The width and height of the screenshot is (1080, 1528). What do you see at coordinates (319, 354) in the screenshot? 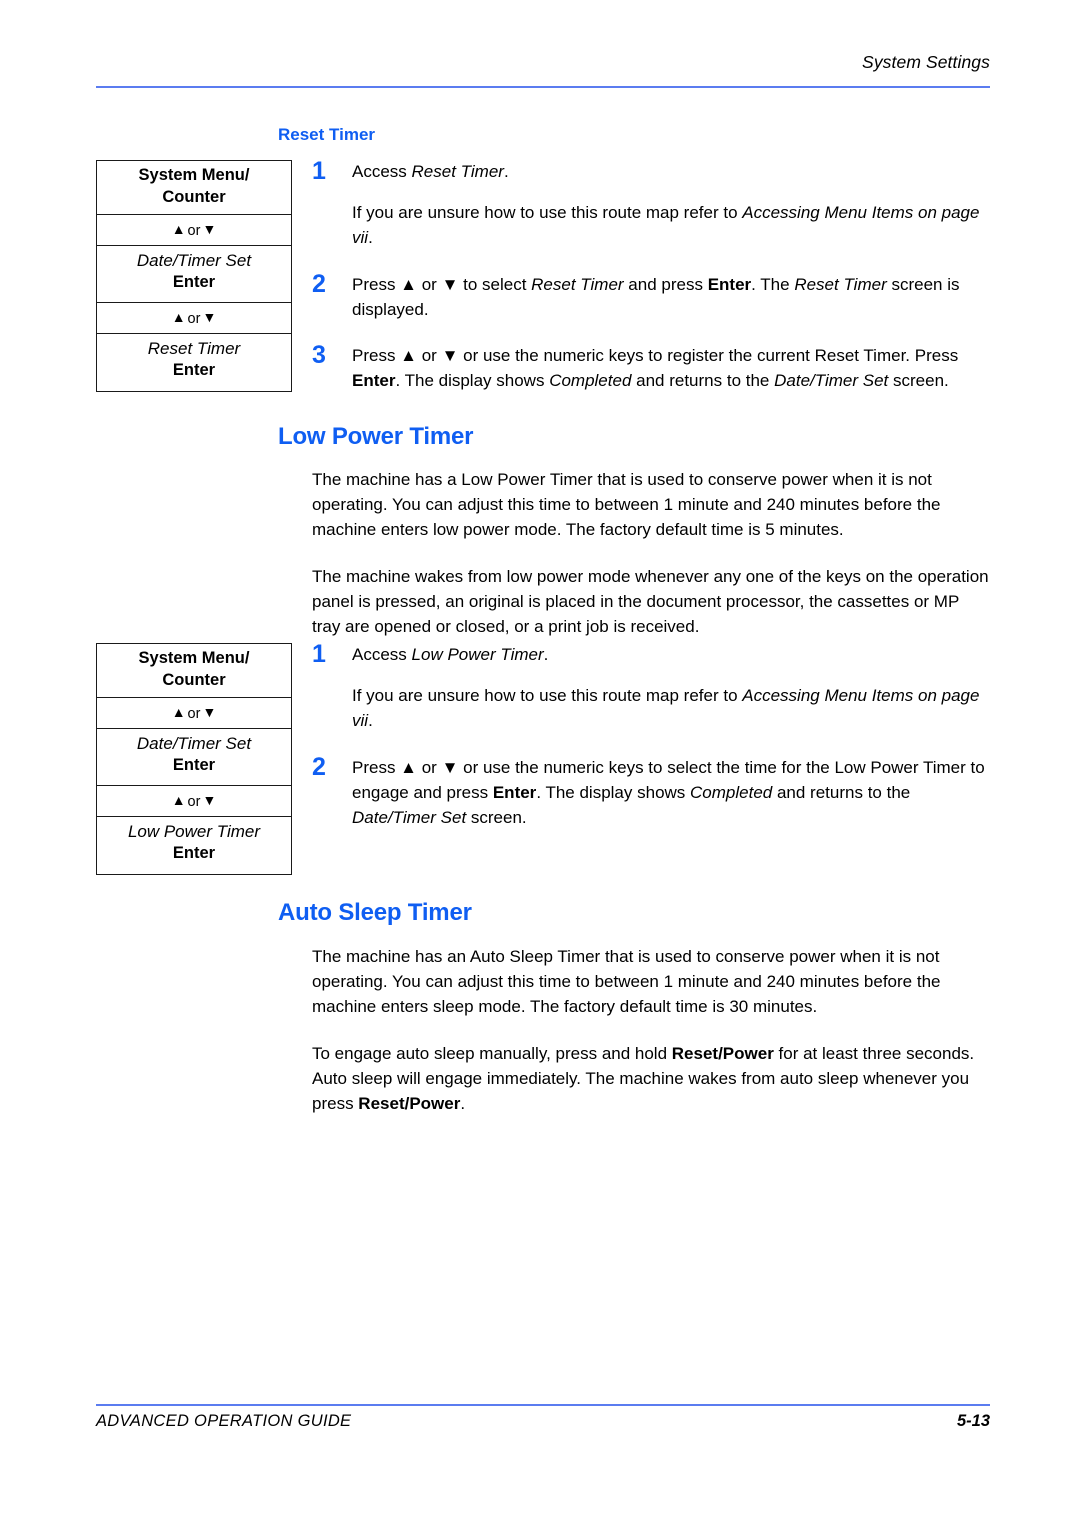
I see `step-number: 3` at bounding box center [319, 354].